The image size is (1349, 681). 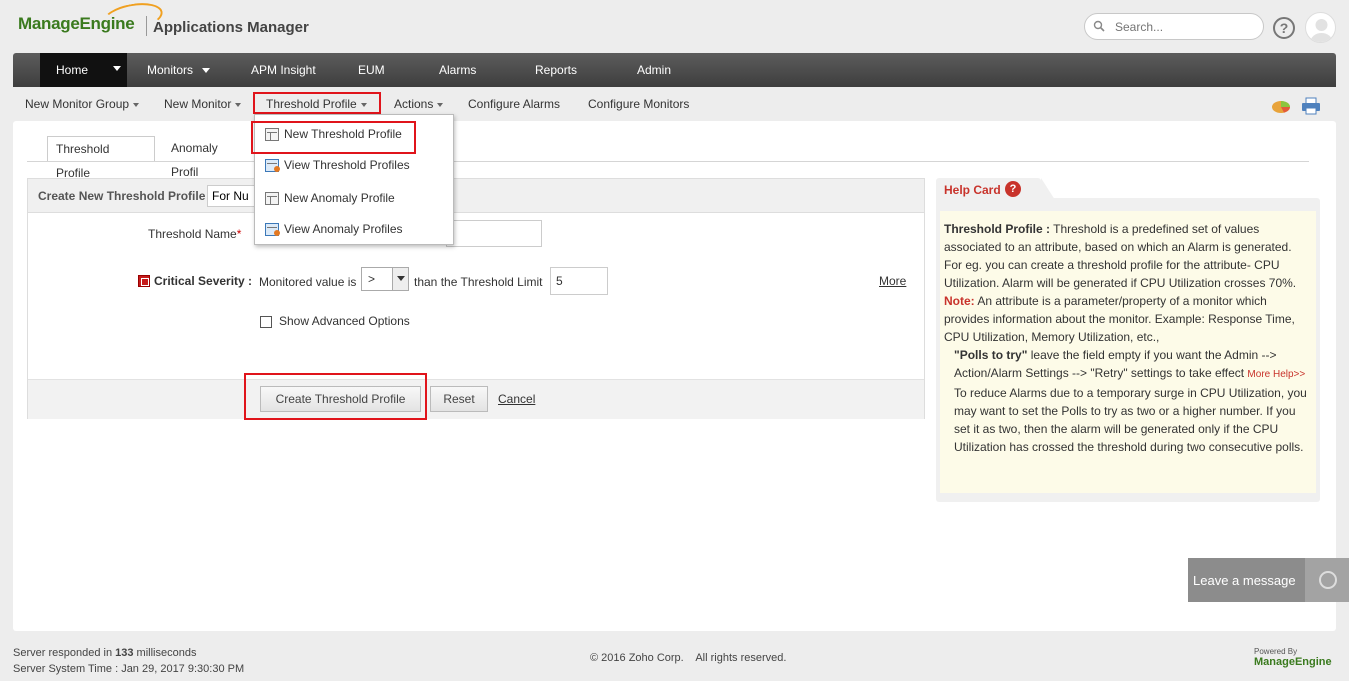 What do you see at coordinates (317, 103) in the screenshot?
I see `highlight-box-threshold-profile` at bounding box center [317, 103].